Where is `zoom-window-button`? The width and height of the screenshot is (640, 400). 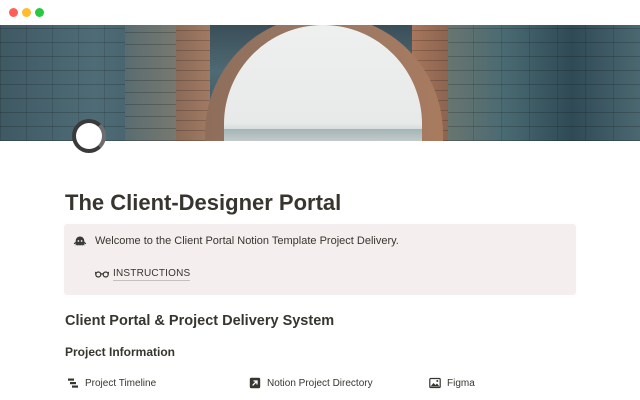
zoom-window-button is located at coordinates (39, 12).